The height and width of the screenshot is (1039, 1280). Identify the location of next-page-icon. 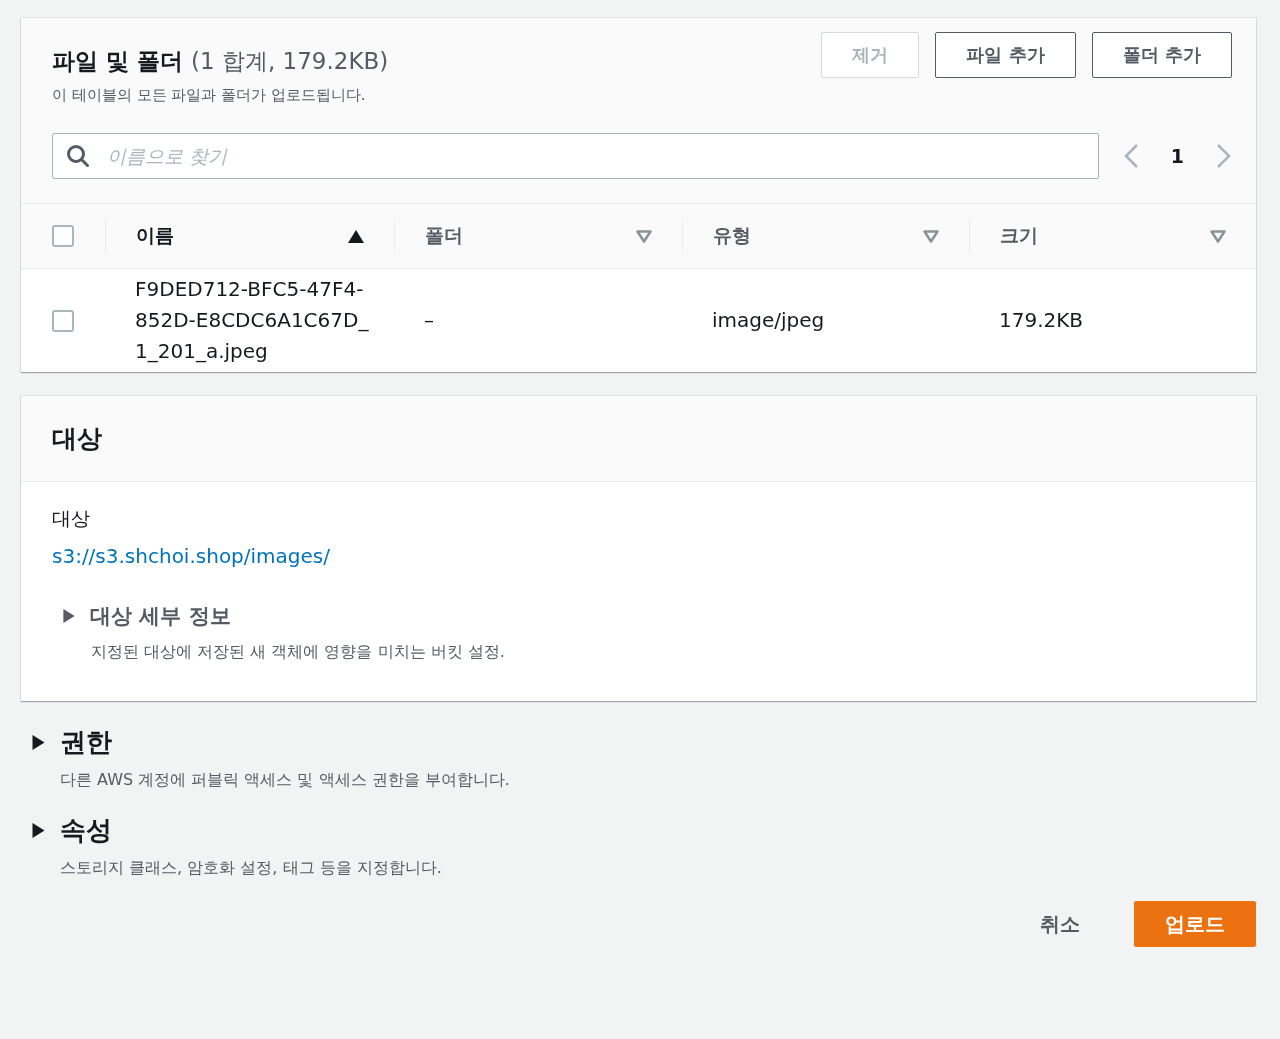
(1224, 156).